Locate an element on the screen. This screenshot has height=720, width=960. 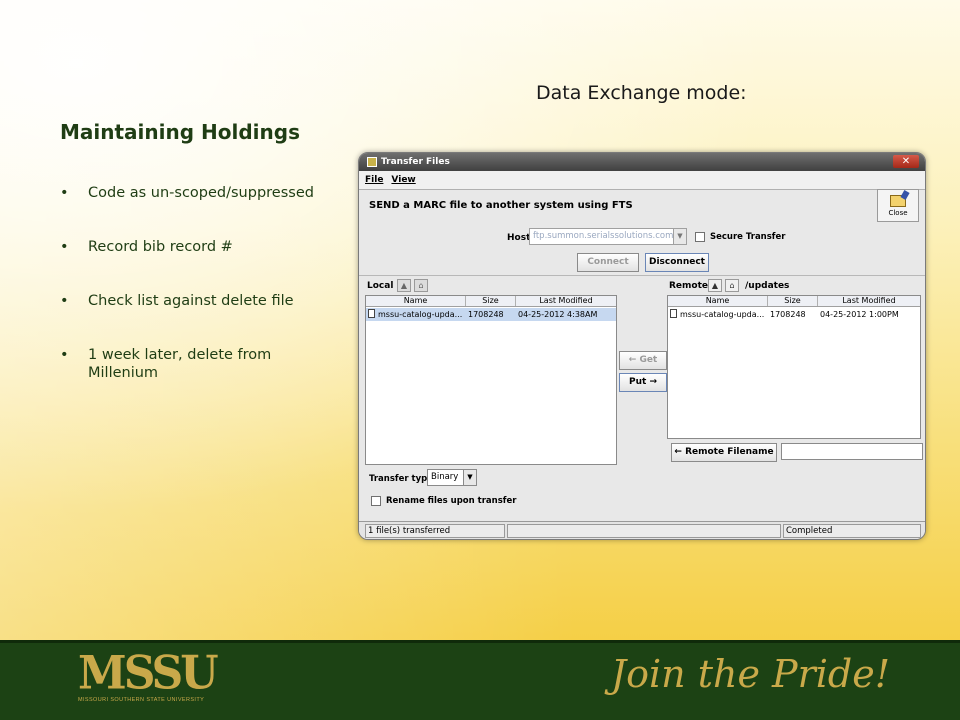
slide-subtitle: Data Exchange mode: is located at coordinates (641, 93).